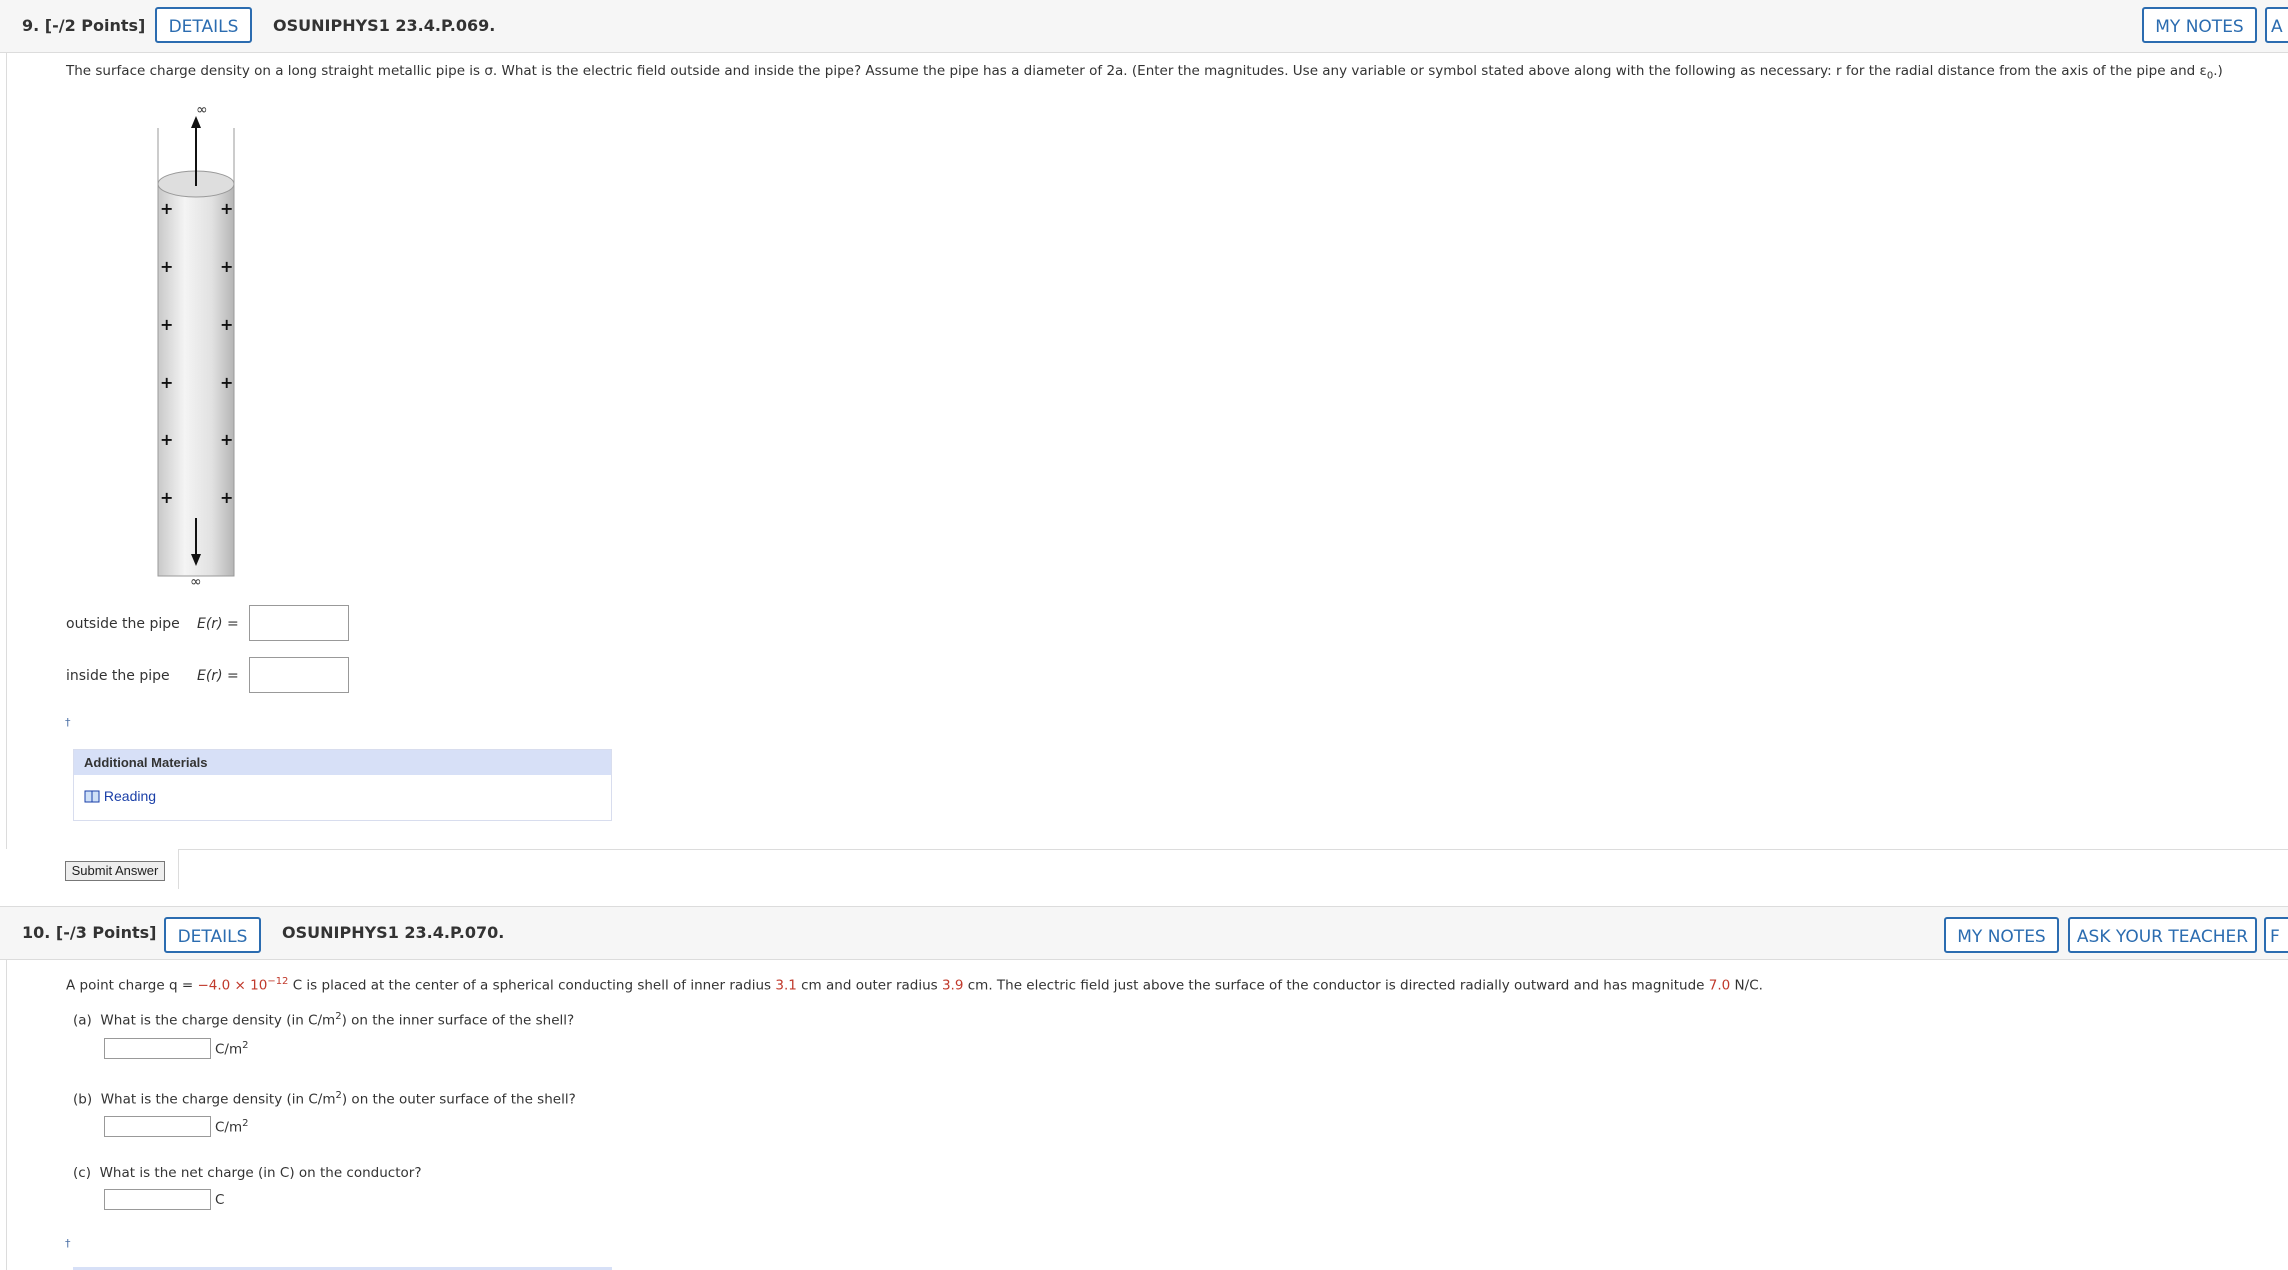  Describe the element at coordinates (123, 624) in the screenshot. I see `outside-pipe-label: outside the pipe` at that location.